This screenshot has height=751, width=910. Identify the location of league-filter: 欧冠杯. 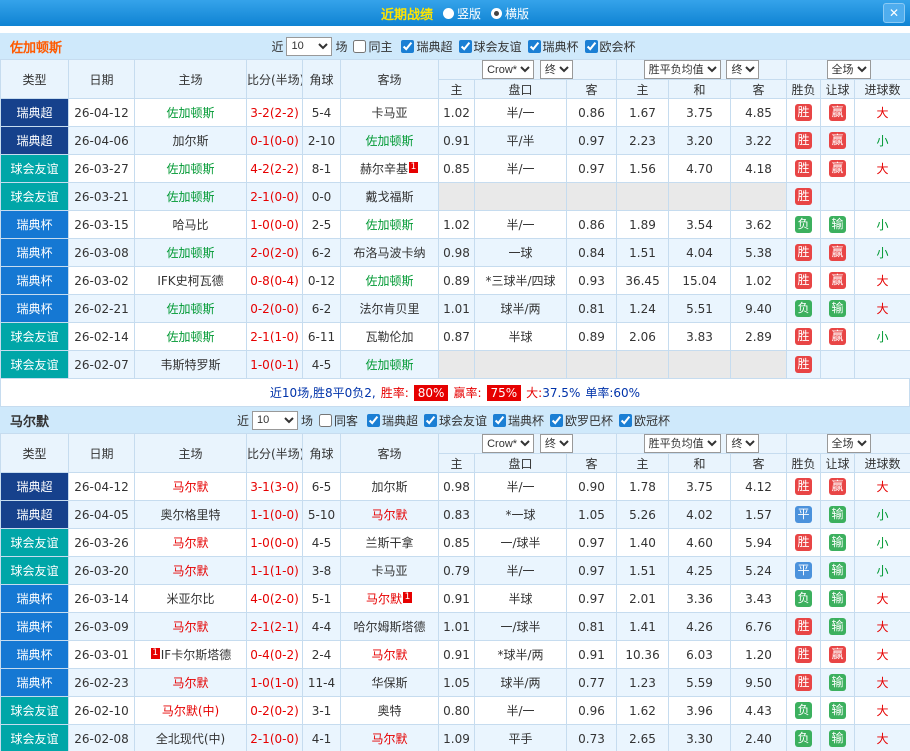
(644, 420).